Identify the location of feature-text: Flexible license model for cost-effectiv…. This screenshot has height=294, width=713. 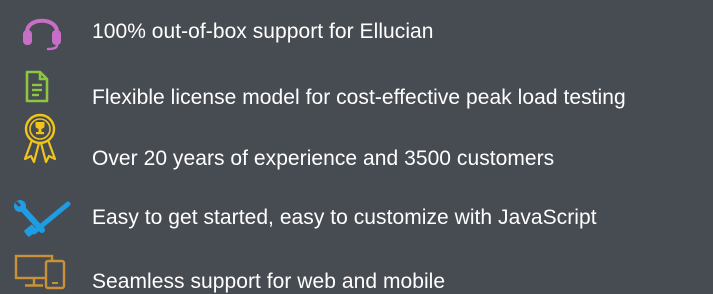
(359, 97).